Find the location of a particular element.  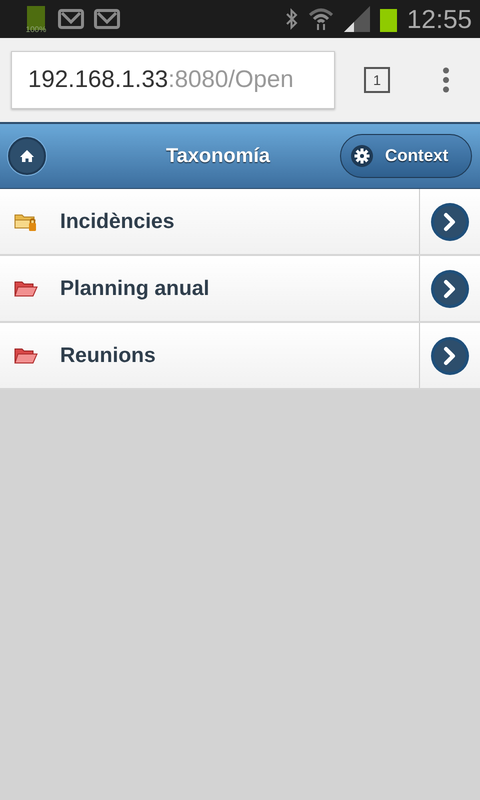

bluetooth-icon is located at coordinates (292, 19).